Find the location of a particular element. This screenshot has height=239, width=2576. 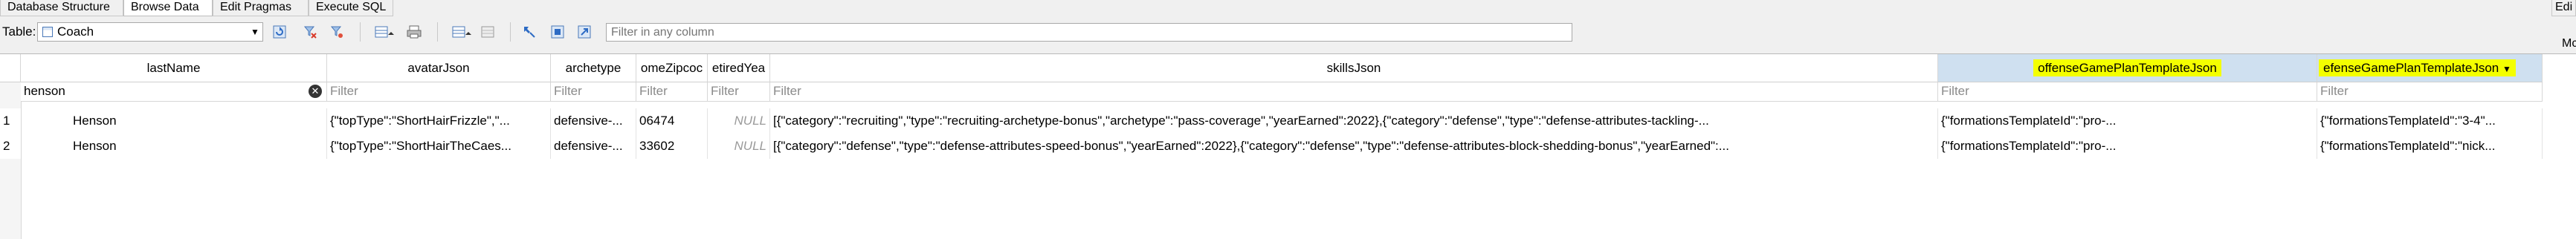

filter-input-skillsjson is located at coordinates (1353, 91).